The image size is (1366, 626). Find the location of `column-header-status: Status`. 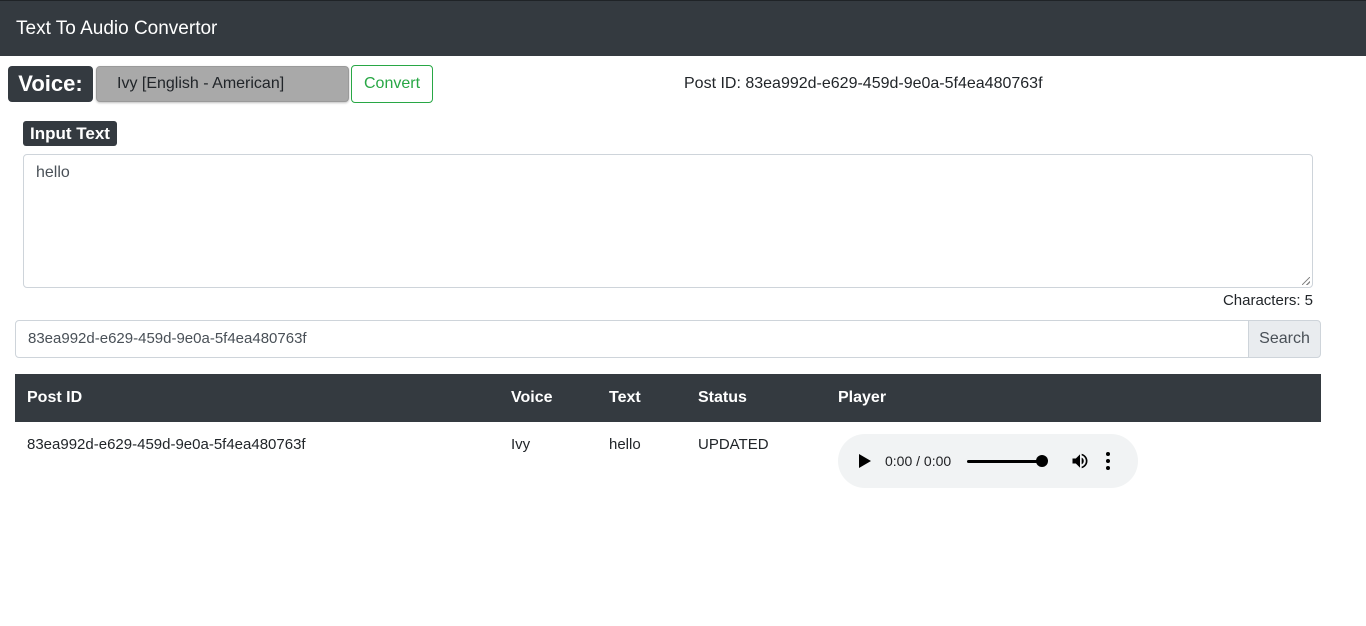

column-header-status: Status is located at coordinates (722, 397).